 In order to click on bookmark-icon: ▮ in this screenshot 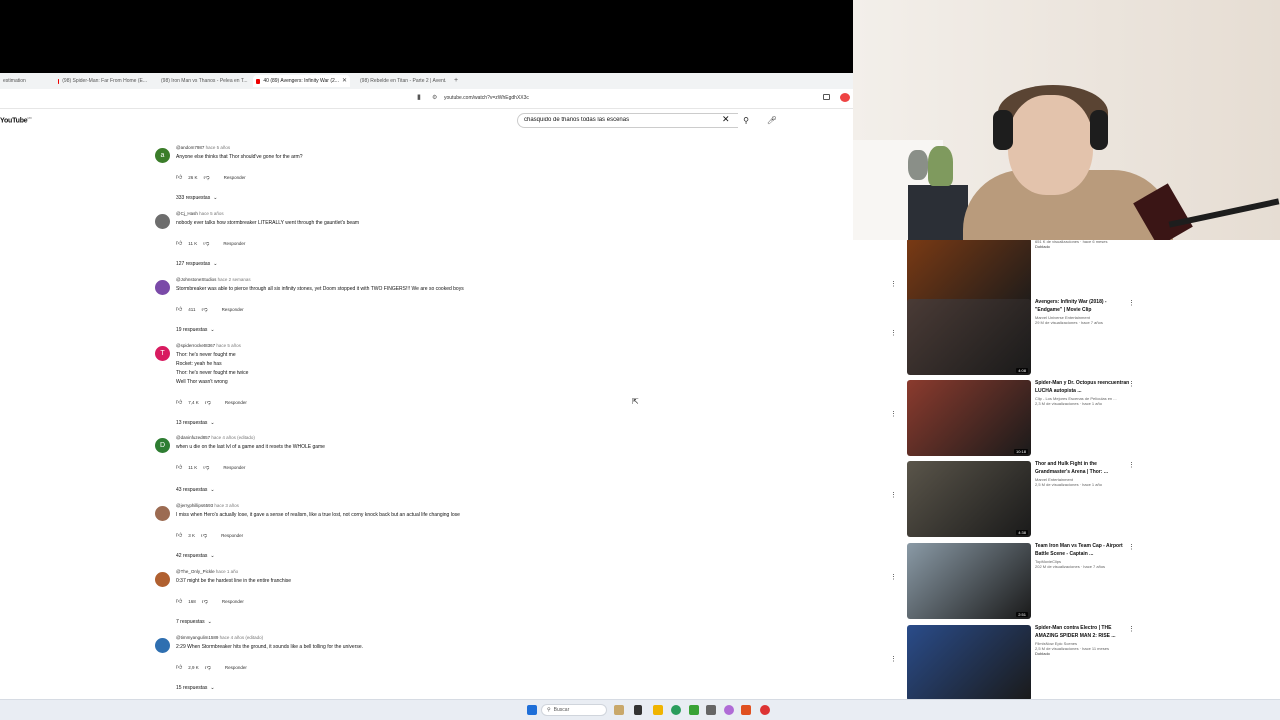, I will do `click(419, 97)`.